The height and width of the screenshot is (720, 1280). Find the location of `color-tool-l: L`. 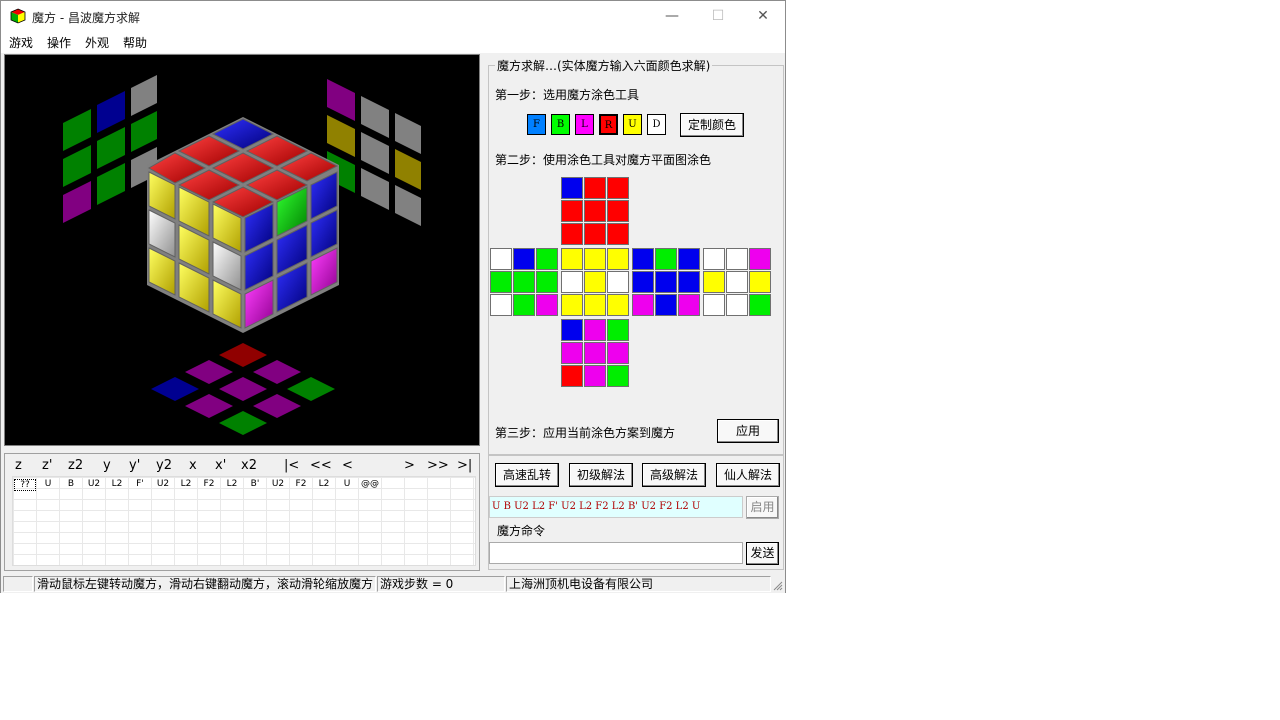

color-tool-l: L is located at coordinates (584, 124).